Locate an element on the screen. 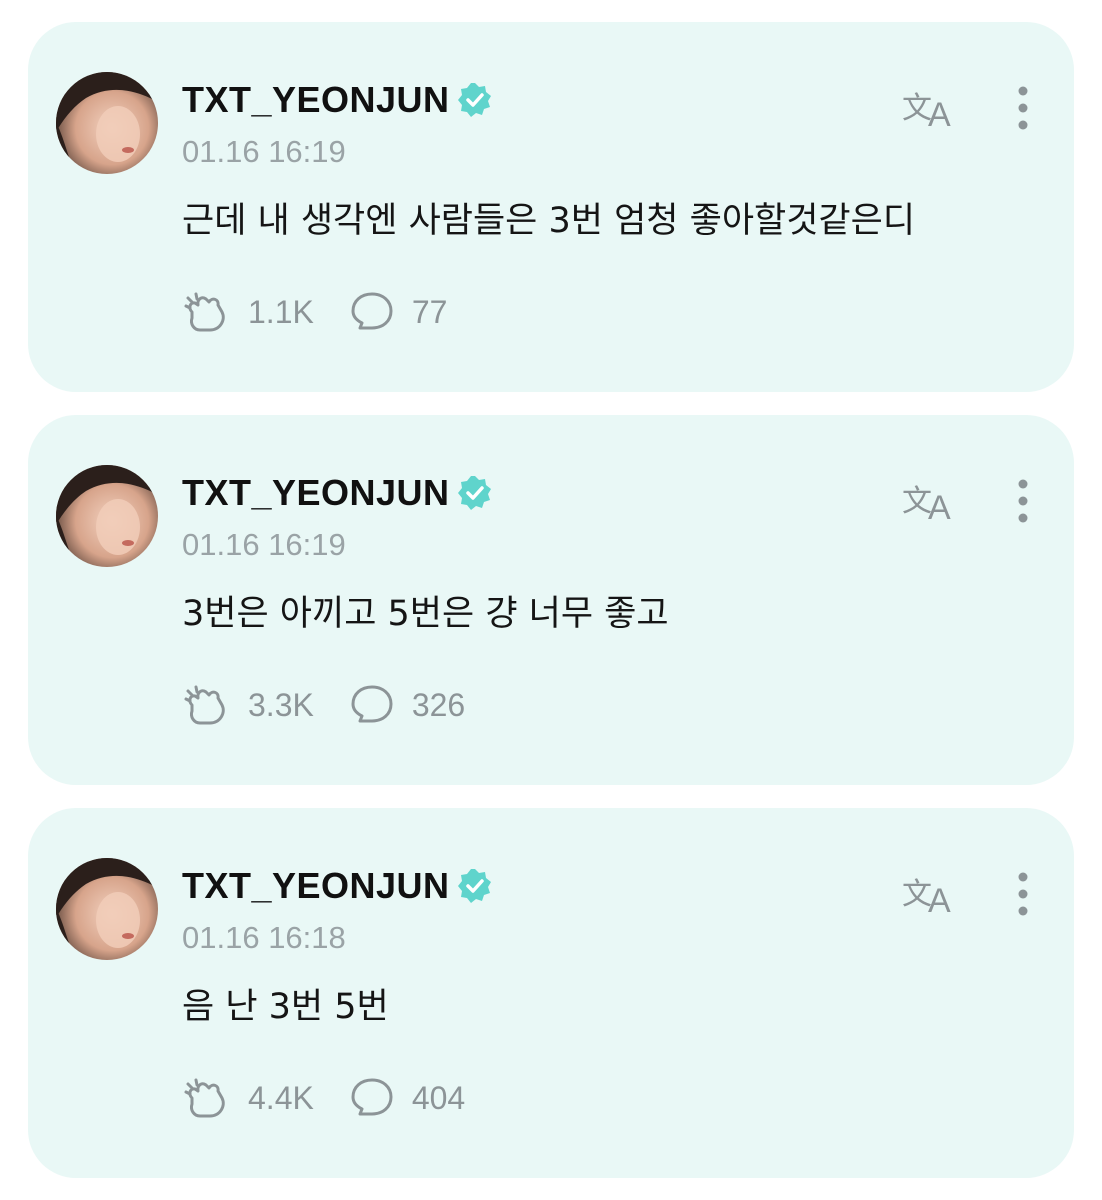 The width and height of the screenshot is (1102, 1200). comment-count: 404 is located at coordinates (438, 1097).